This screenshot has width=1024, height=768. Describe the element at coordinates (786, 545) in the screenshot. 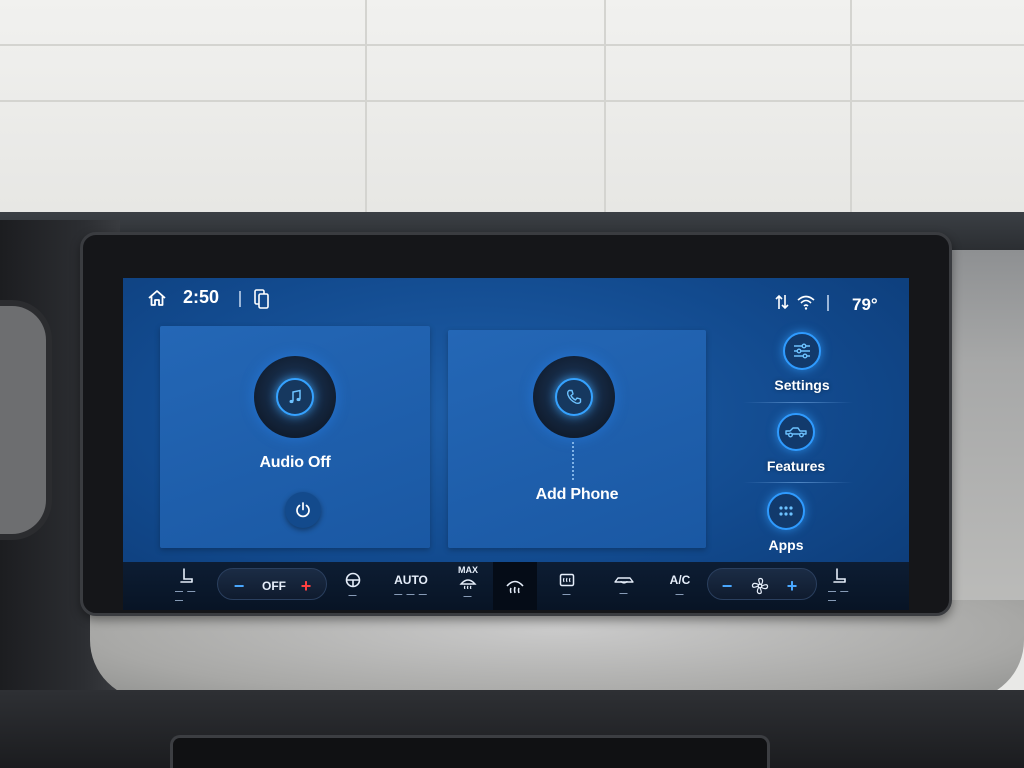

I see `apps-label: Apps` at that location.